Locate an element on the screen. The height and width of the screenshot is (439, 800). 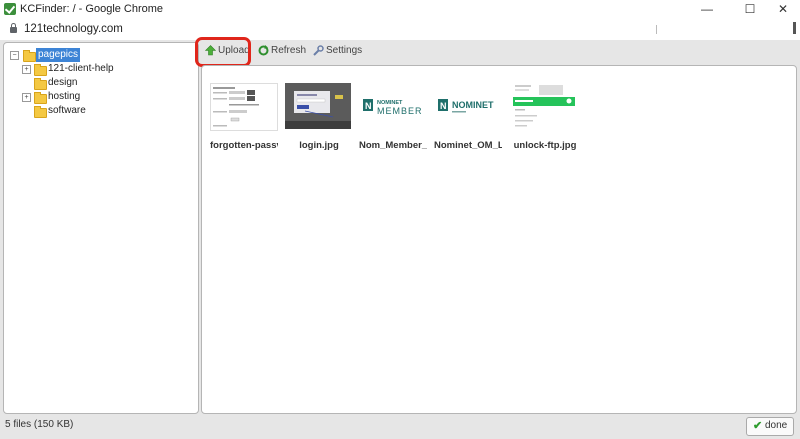
scroll-indicator is located at coordinates (794, 28).